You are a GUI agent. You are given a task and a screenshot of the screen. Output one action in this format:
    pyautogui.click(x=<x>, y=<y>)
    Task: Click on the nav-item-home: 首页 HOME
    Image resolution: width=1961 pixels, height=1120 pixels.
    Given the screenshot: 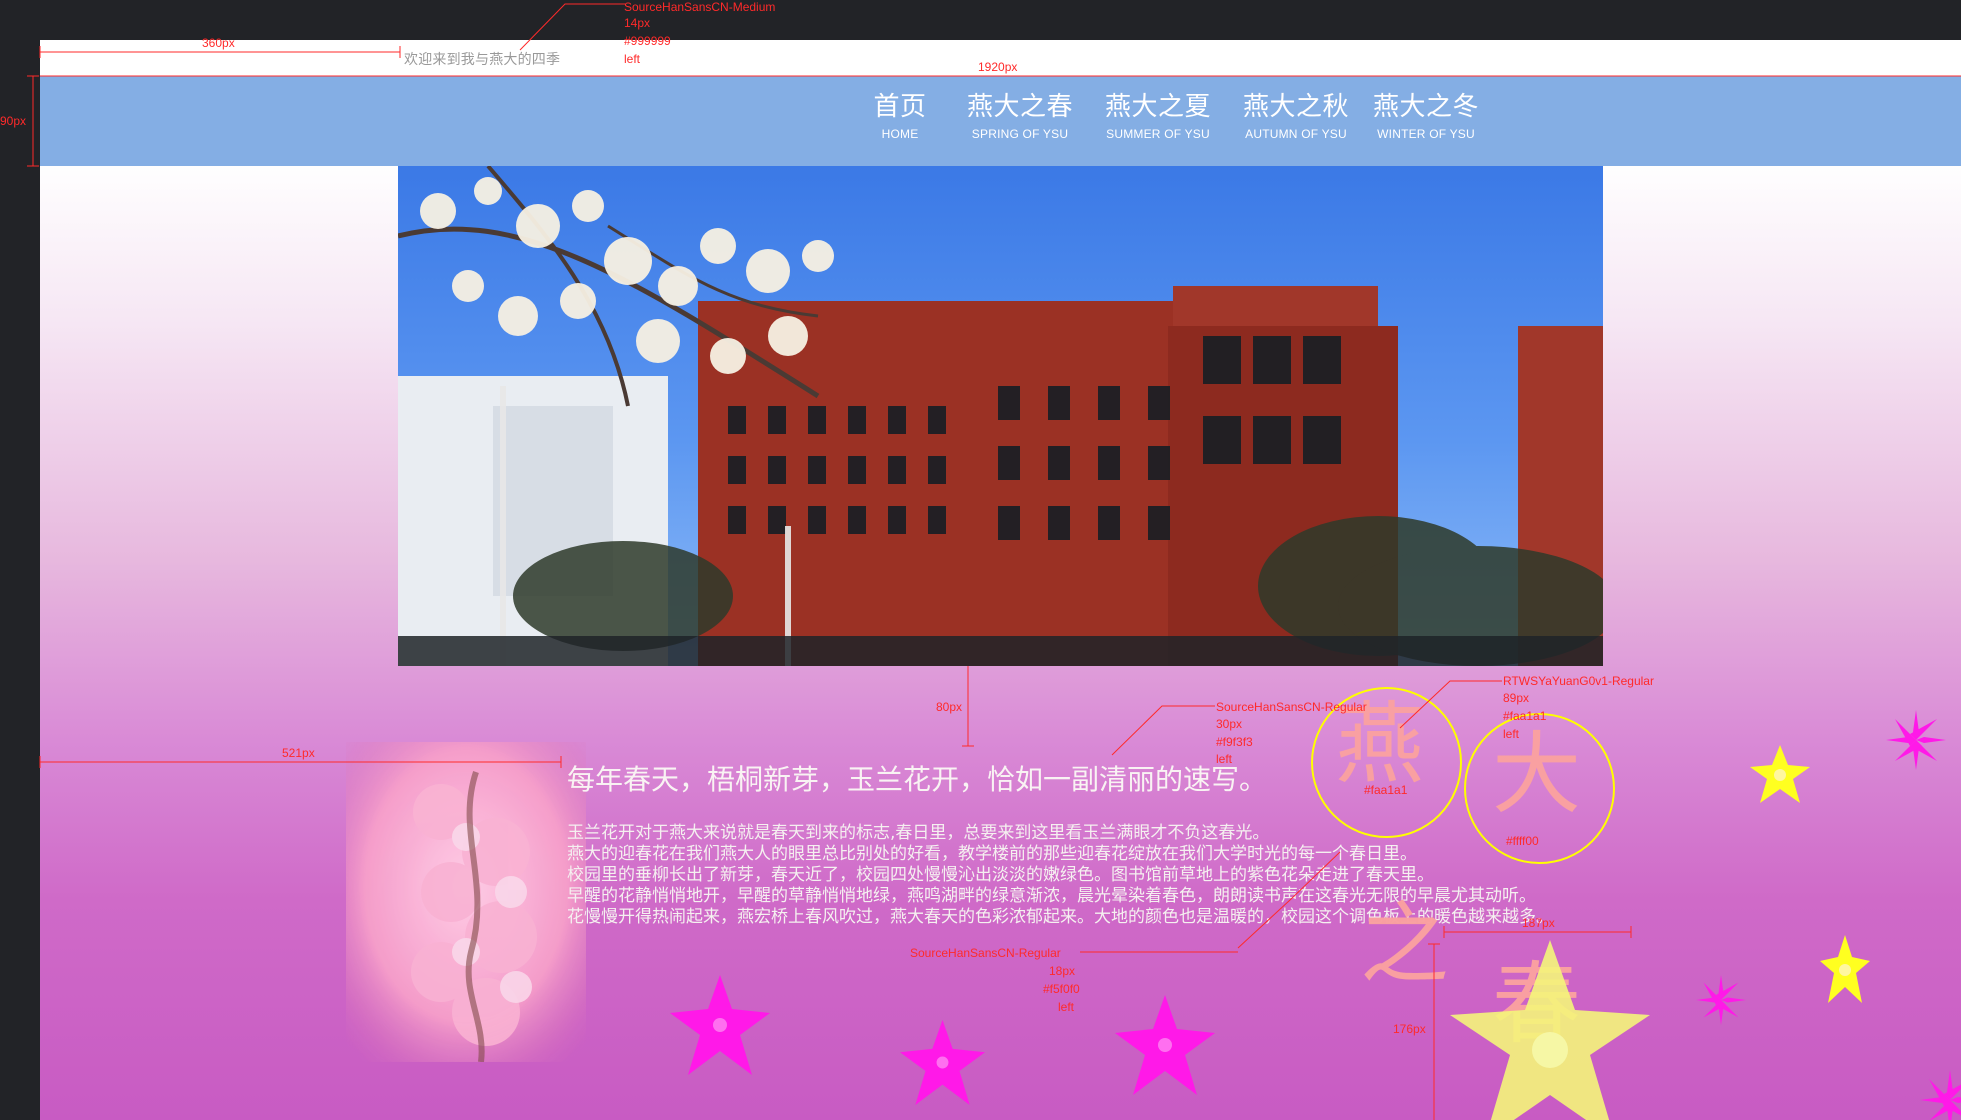 What is the action you would take?
    pyautogui.click(x=900, y=122)
    